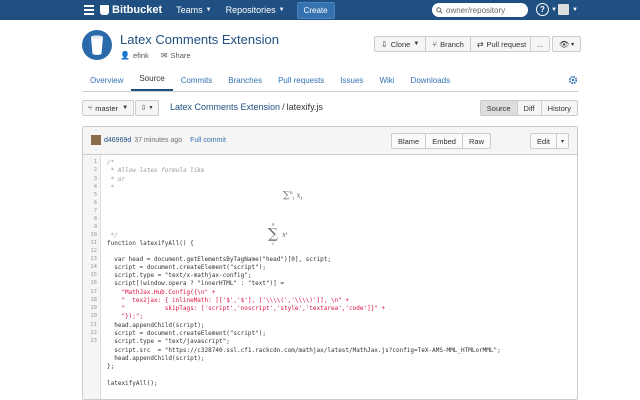  I want to click on last-commit: d46969d 37 minutes ago Full commit, so click(158, 140).